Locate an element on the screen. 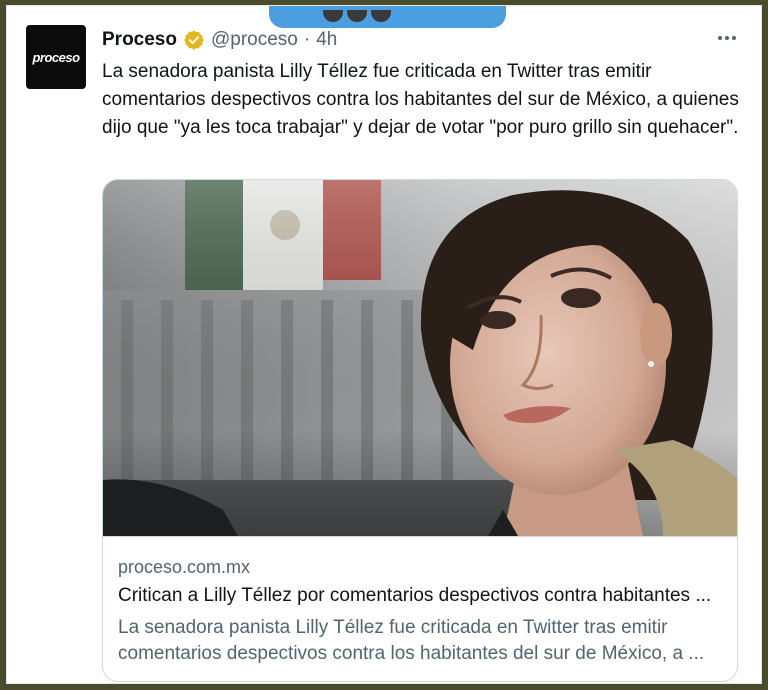 This screenshot has height=690, width=768. card-domain: proceso.com.mx is located at coordinates (184, 567).